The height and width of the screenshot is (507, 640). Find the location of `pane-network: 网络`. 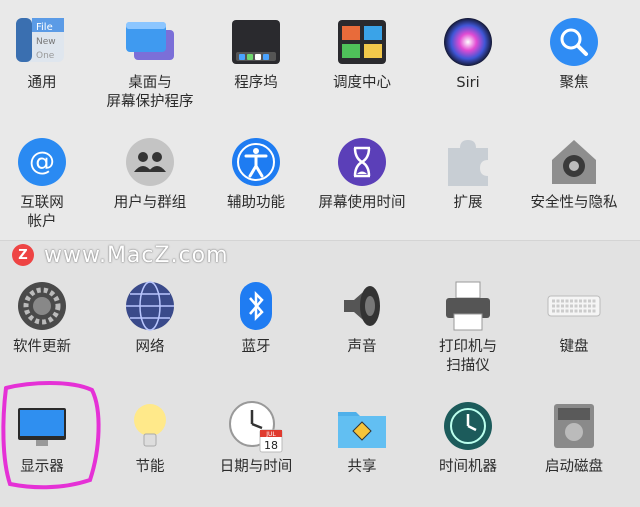

pane-network: 网络 is located at coordinates (150, 320).